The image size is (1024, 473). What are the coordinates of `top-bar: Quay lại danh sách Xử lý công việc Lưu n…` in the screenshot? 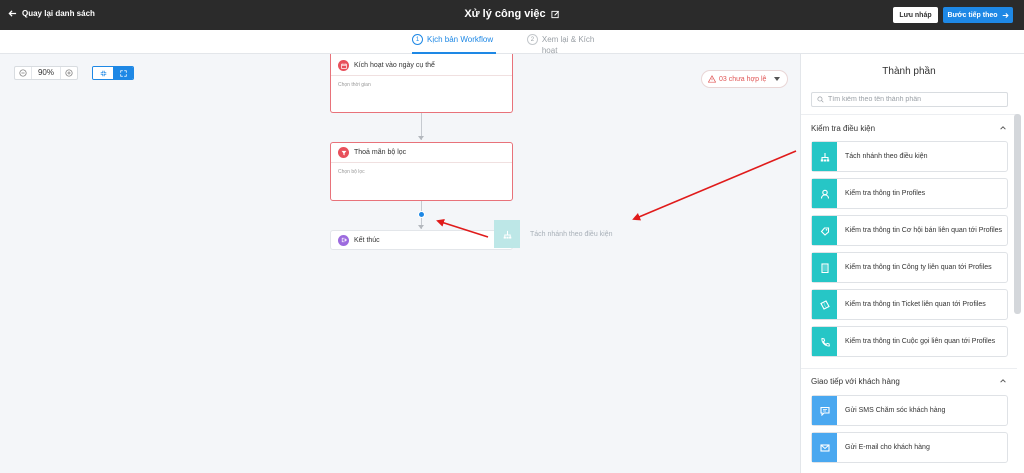 It's located at (512, 15).